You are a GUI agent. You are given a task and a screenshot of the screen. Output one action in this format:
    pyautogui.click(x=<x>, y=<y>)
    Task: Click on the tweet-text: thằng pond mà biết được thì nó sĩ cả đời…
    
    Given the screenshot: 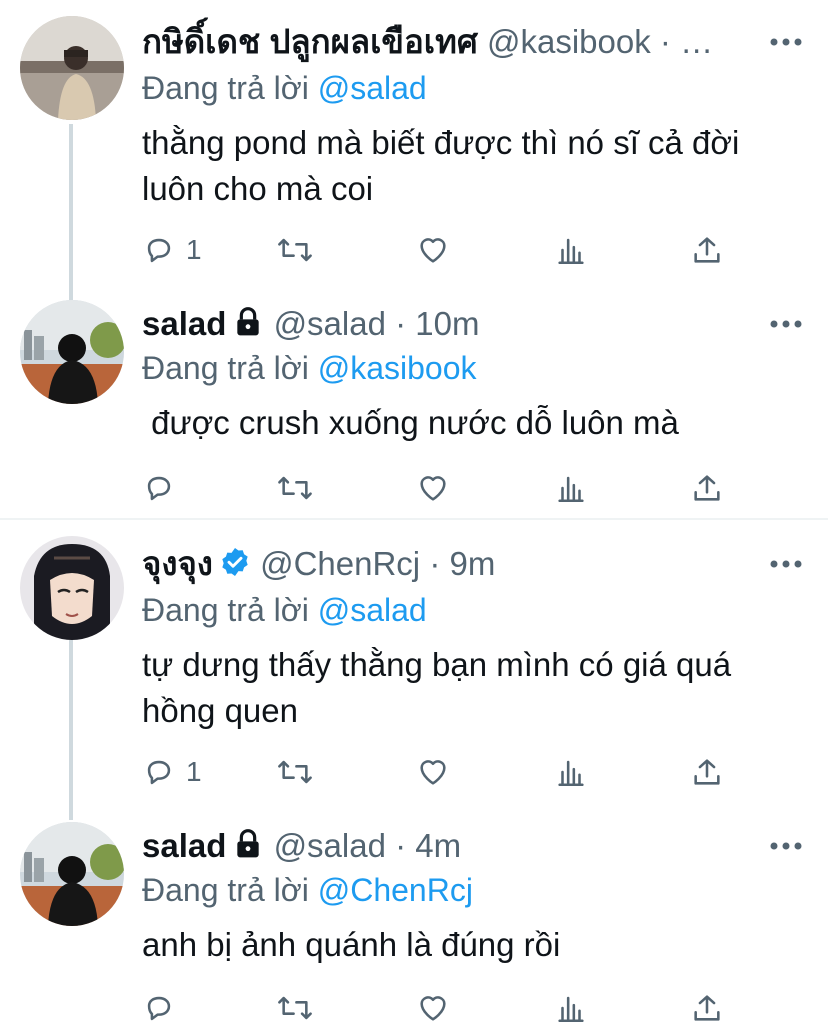 What is the action you would take?
    pyautogui.click(x=441, y=165)
    